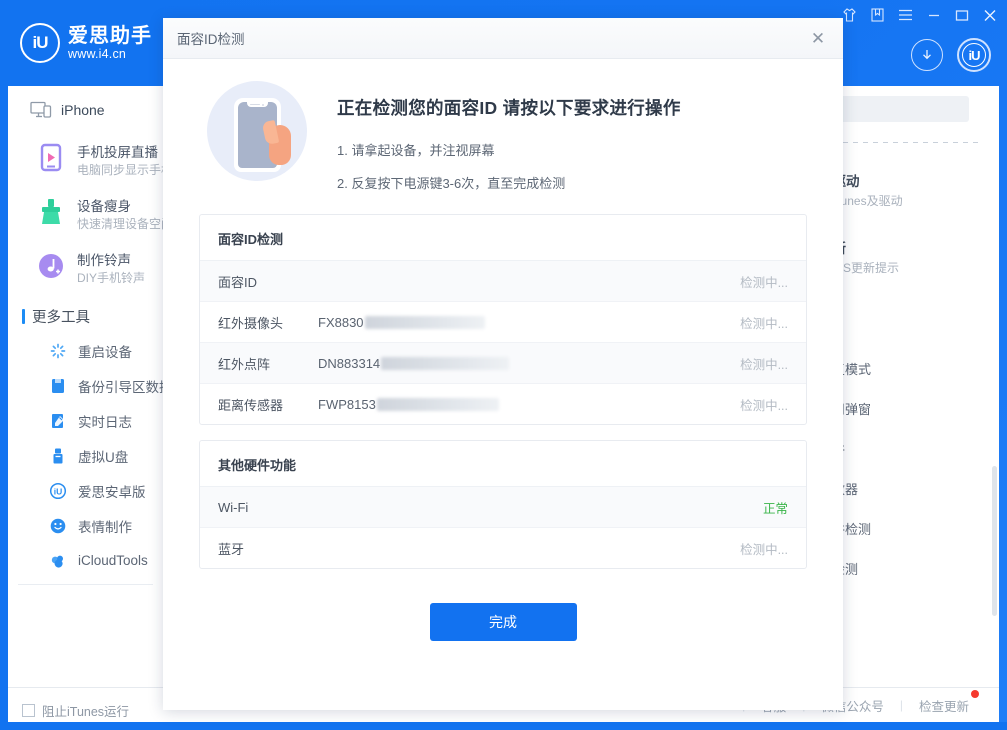 This screenshot has width=1007, height=730. What do you see at coordinates (231, 549) in the screenshot?
I see `row-label: 蓝牙` at bounding box center [231, 549].